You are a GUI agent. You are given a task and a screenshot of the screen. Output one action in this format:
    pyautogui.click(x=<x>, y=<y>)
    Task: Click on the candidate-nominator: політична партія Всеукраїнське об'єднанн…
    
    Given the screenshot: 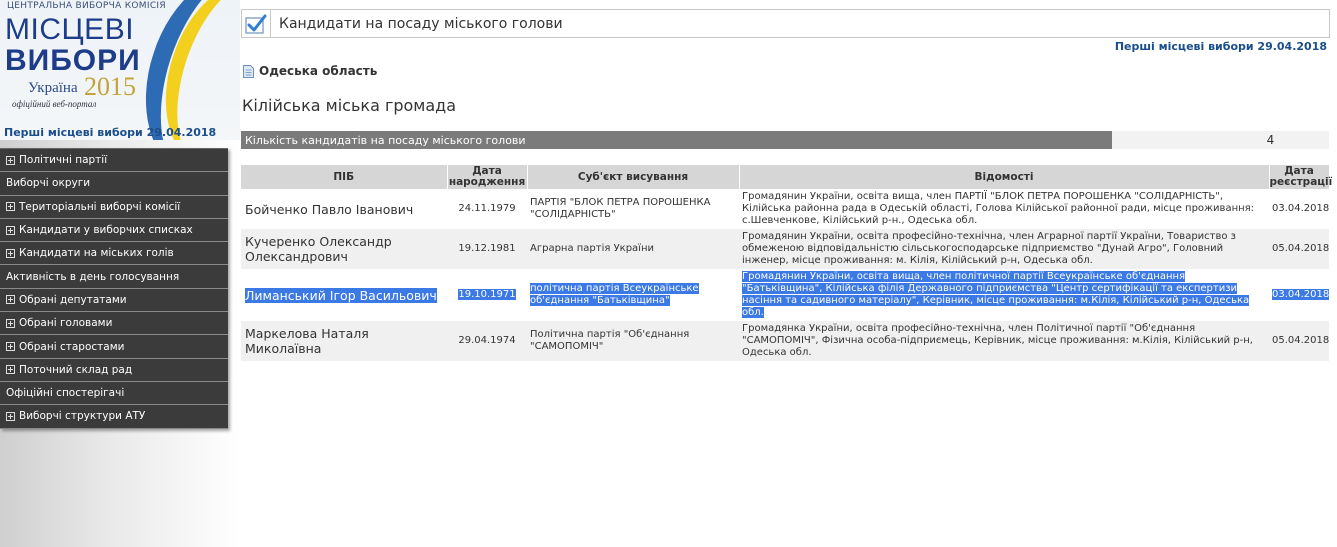 What is the action you would take?
    pyautogui.click(x=614, y=294)
    